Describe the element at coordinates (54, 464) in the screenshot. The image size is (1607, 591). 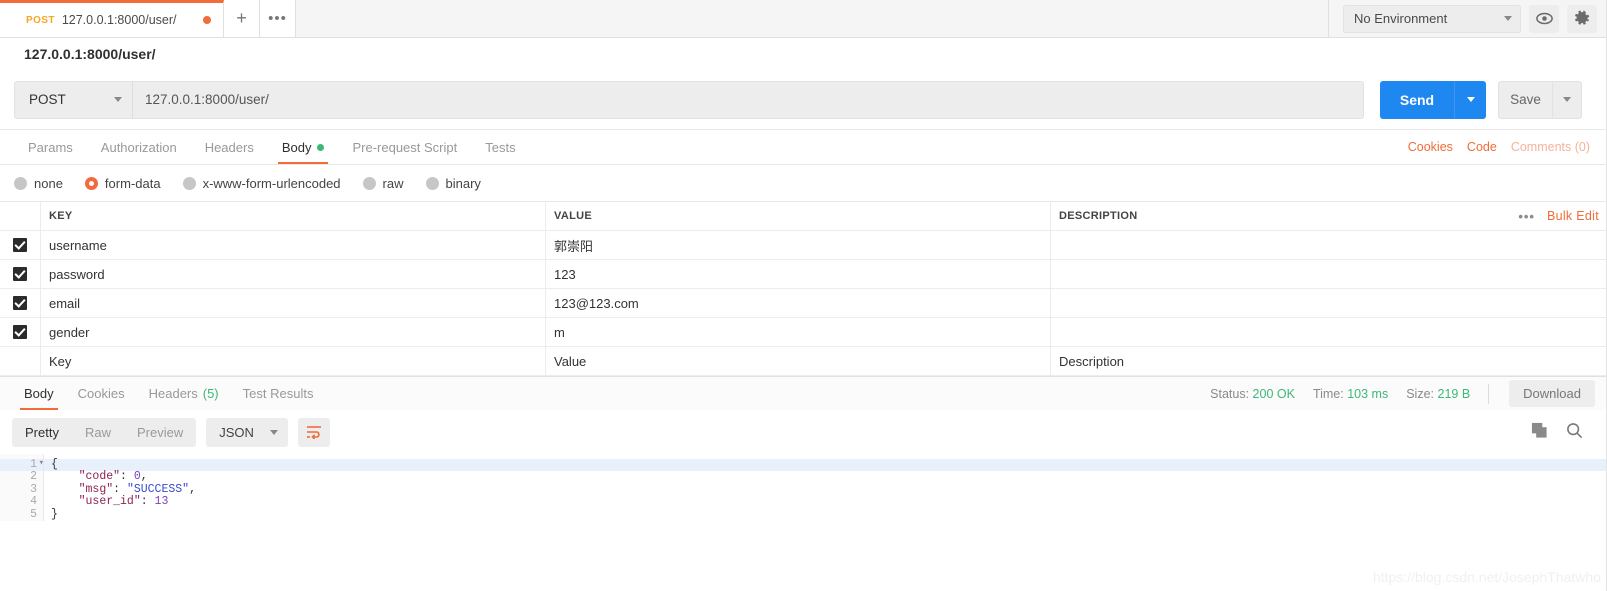
I see `code-token: {` at that location.